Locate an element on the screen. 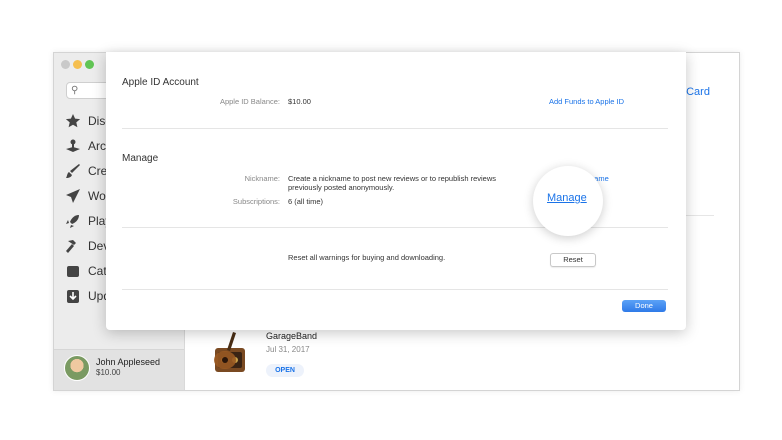  minimize-window-button is located at coordinates (77, 64).